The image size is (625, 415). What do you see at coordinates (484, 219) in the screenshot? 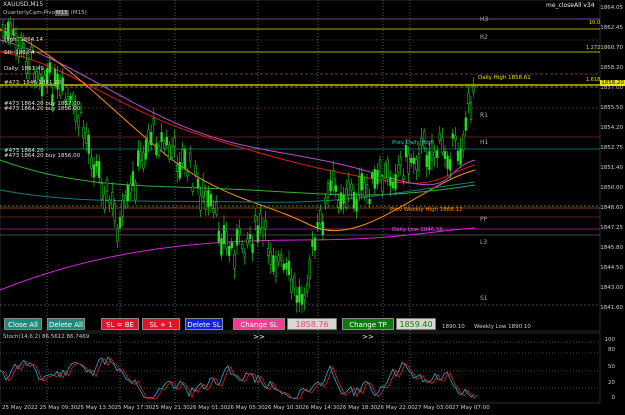
I see `pivot-pp: PP` at bounding box center [484, 219].